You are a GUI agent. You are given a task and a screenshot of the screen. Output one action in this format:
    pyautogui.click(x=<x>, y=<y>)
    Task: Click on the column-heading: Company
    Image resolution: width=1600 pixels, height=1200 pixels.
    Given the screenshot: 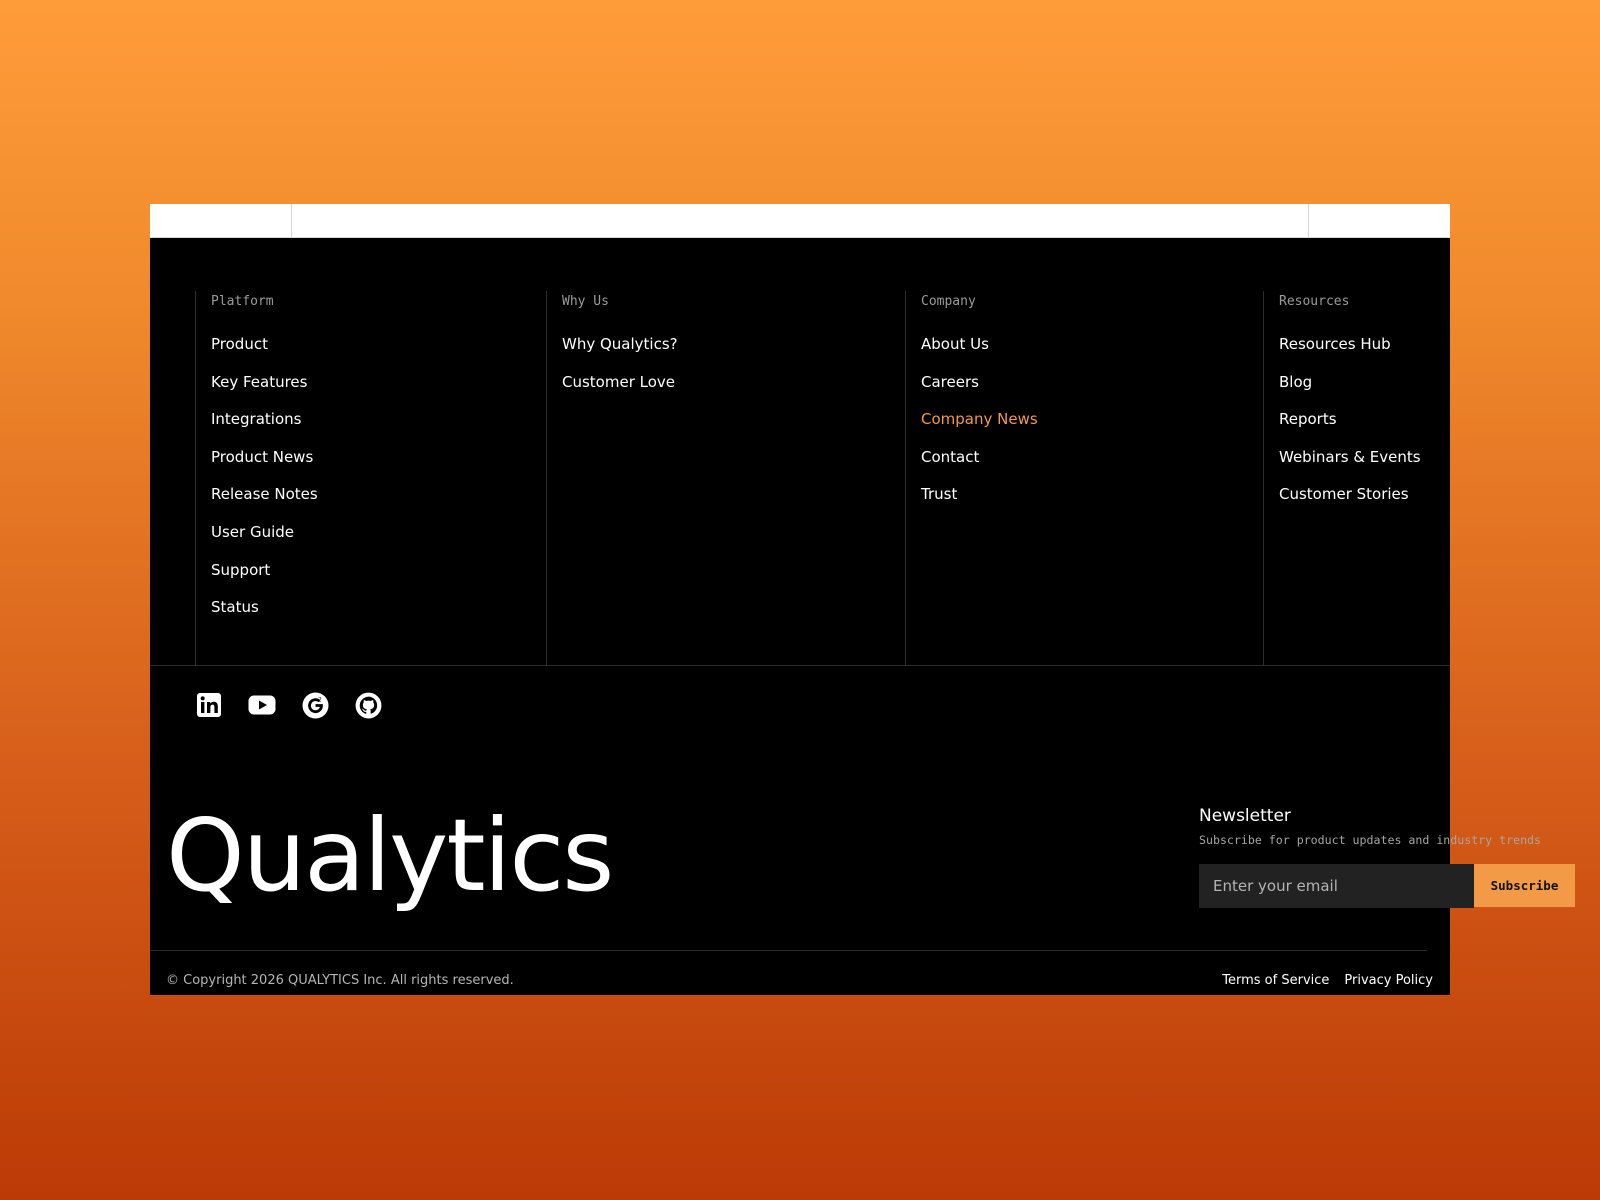 What is the action you would take?
    pyautogui.click(x=948, y=301)
    